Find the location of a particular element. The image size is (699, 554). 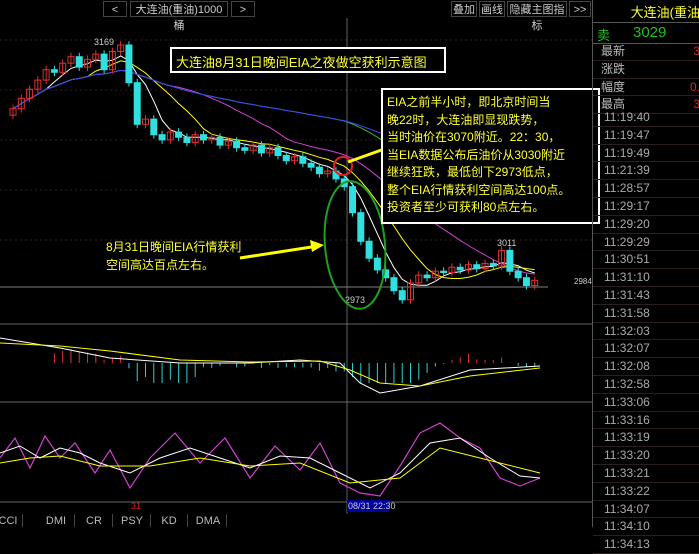

peak-price-label: 3011 is located at coordinates (506, 243).